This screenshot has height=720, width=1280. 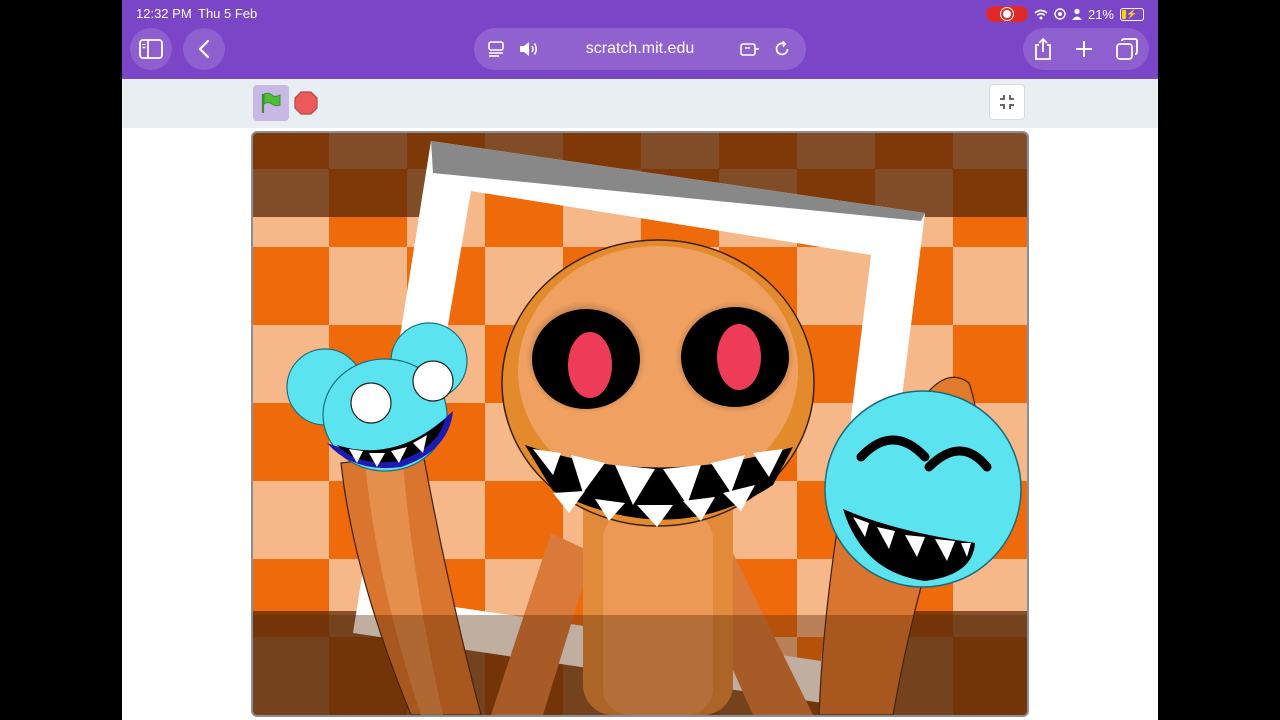 I want to click on screen-record-icon, so click(x=1006, y=14).